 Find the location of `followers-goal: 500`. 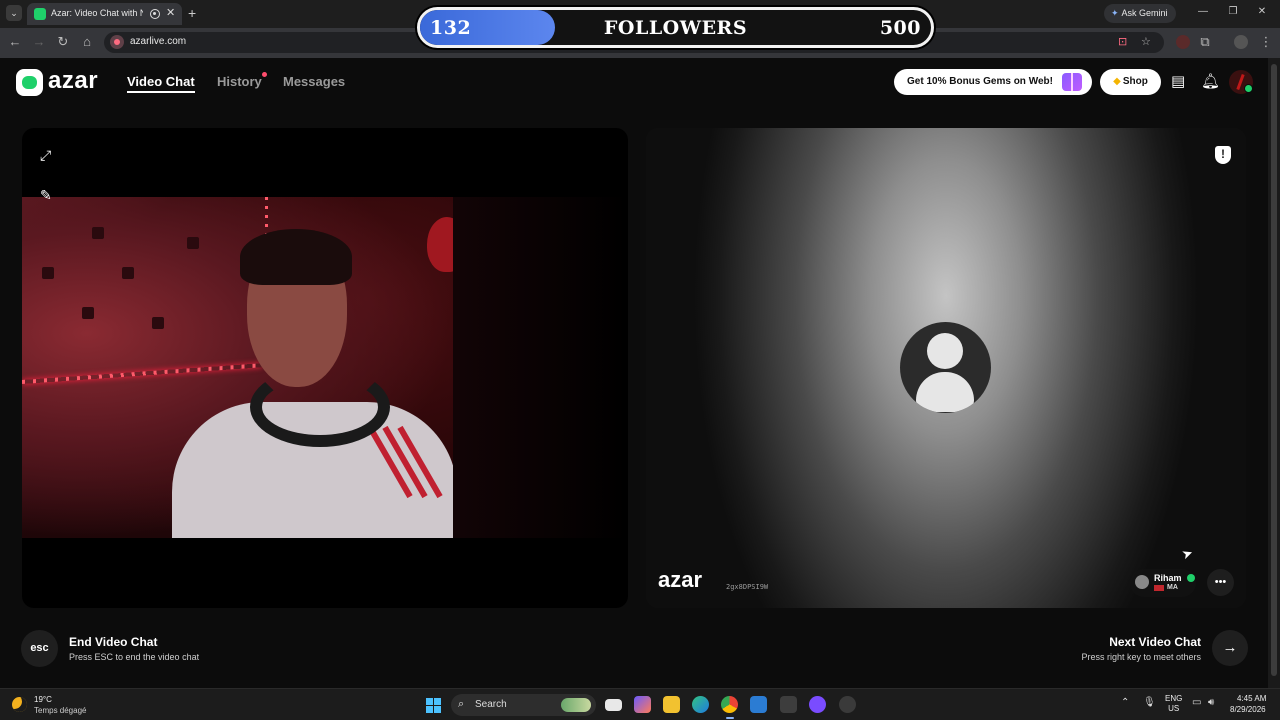

followers-goal: 500 is located at coordinates (900, 28).